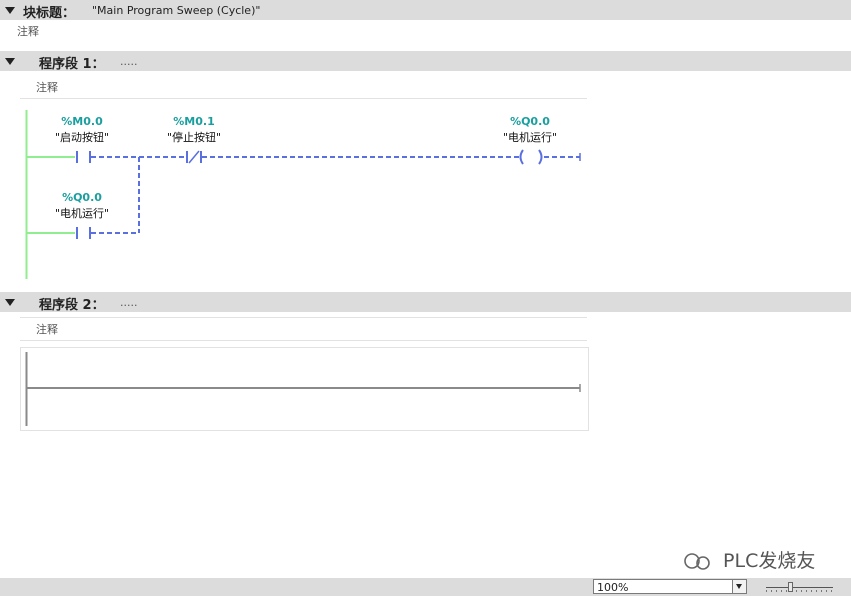  Describe the element at coordinates (670, 586) in the screenshot. I see `zoom-select: 100%` at that location.